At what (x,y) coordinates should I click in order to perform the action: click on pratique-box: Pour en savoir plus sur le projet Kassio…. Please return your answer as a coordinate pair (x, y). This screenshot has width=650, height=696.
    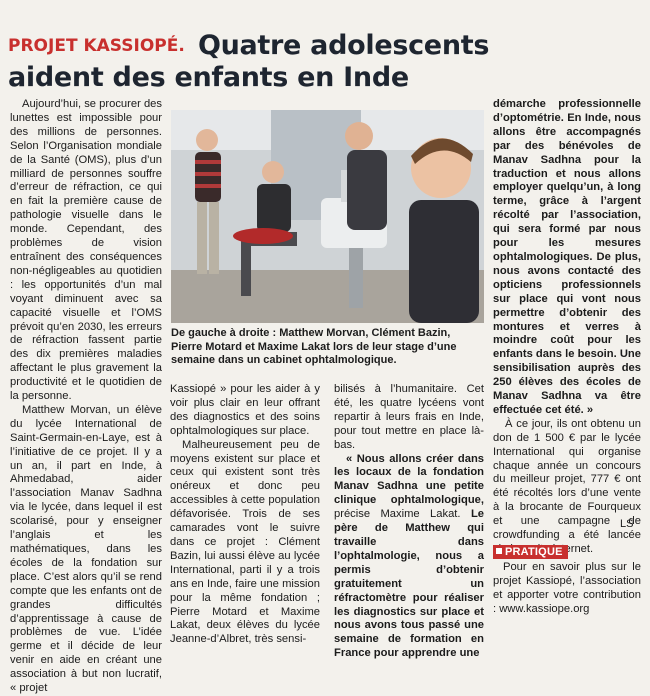
    Looking at the image, I should click on (567, 589).